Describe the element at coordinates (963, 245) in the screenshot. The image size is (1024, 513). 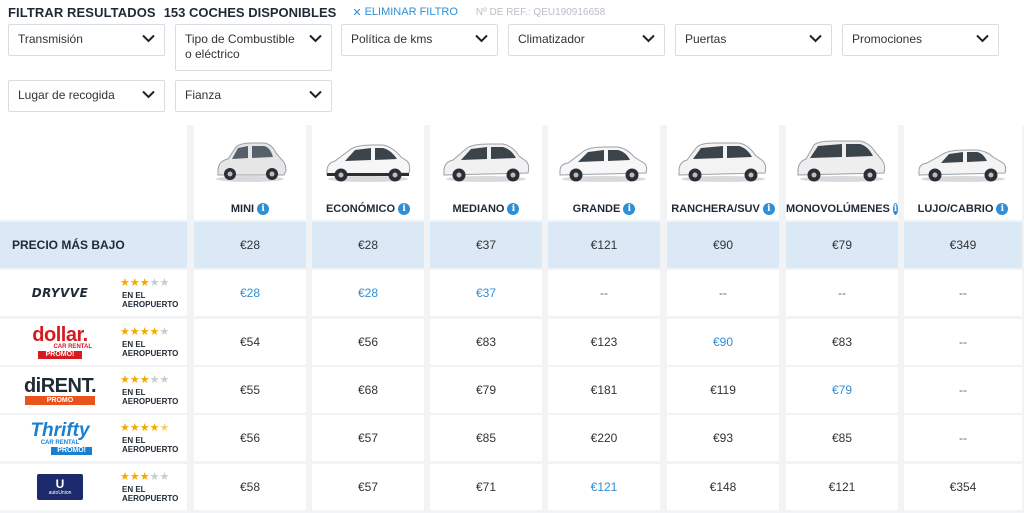
I see `lowest-price-cell: €349` at that location.